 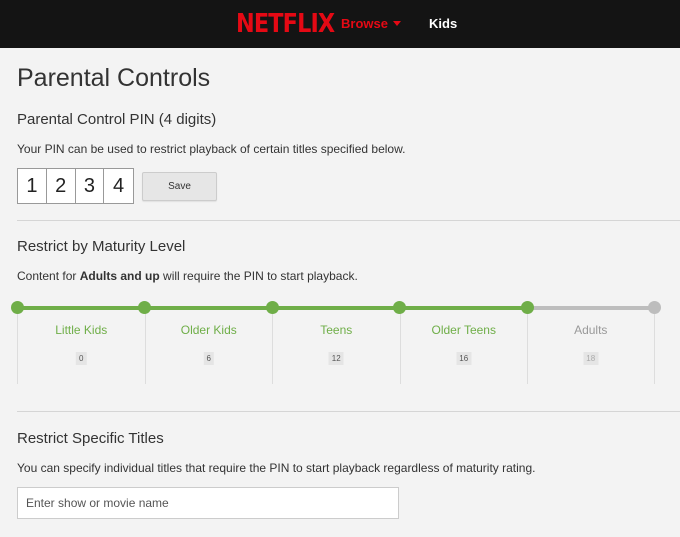 I want to click on pin-input-group: 1 2 3 4, so click(x=75, y=186).